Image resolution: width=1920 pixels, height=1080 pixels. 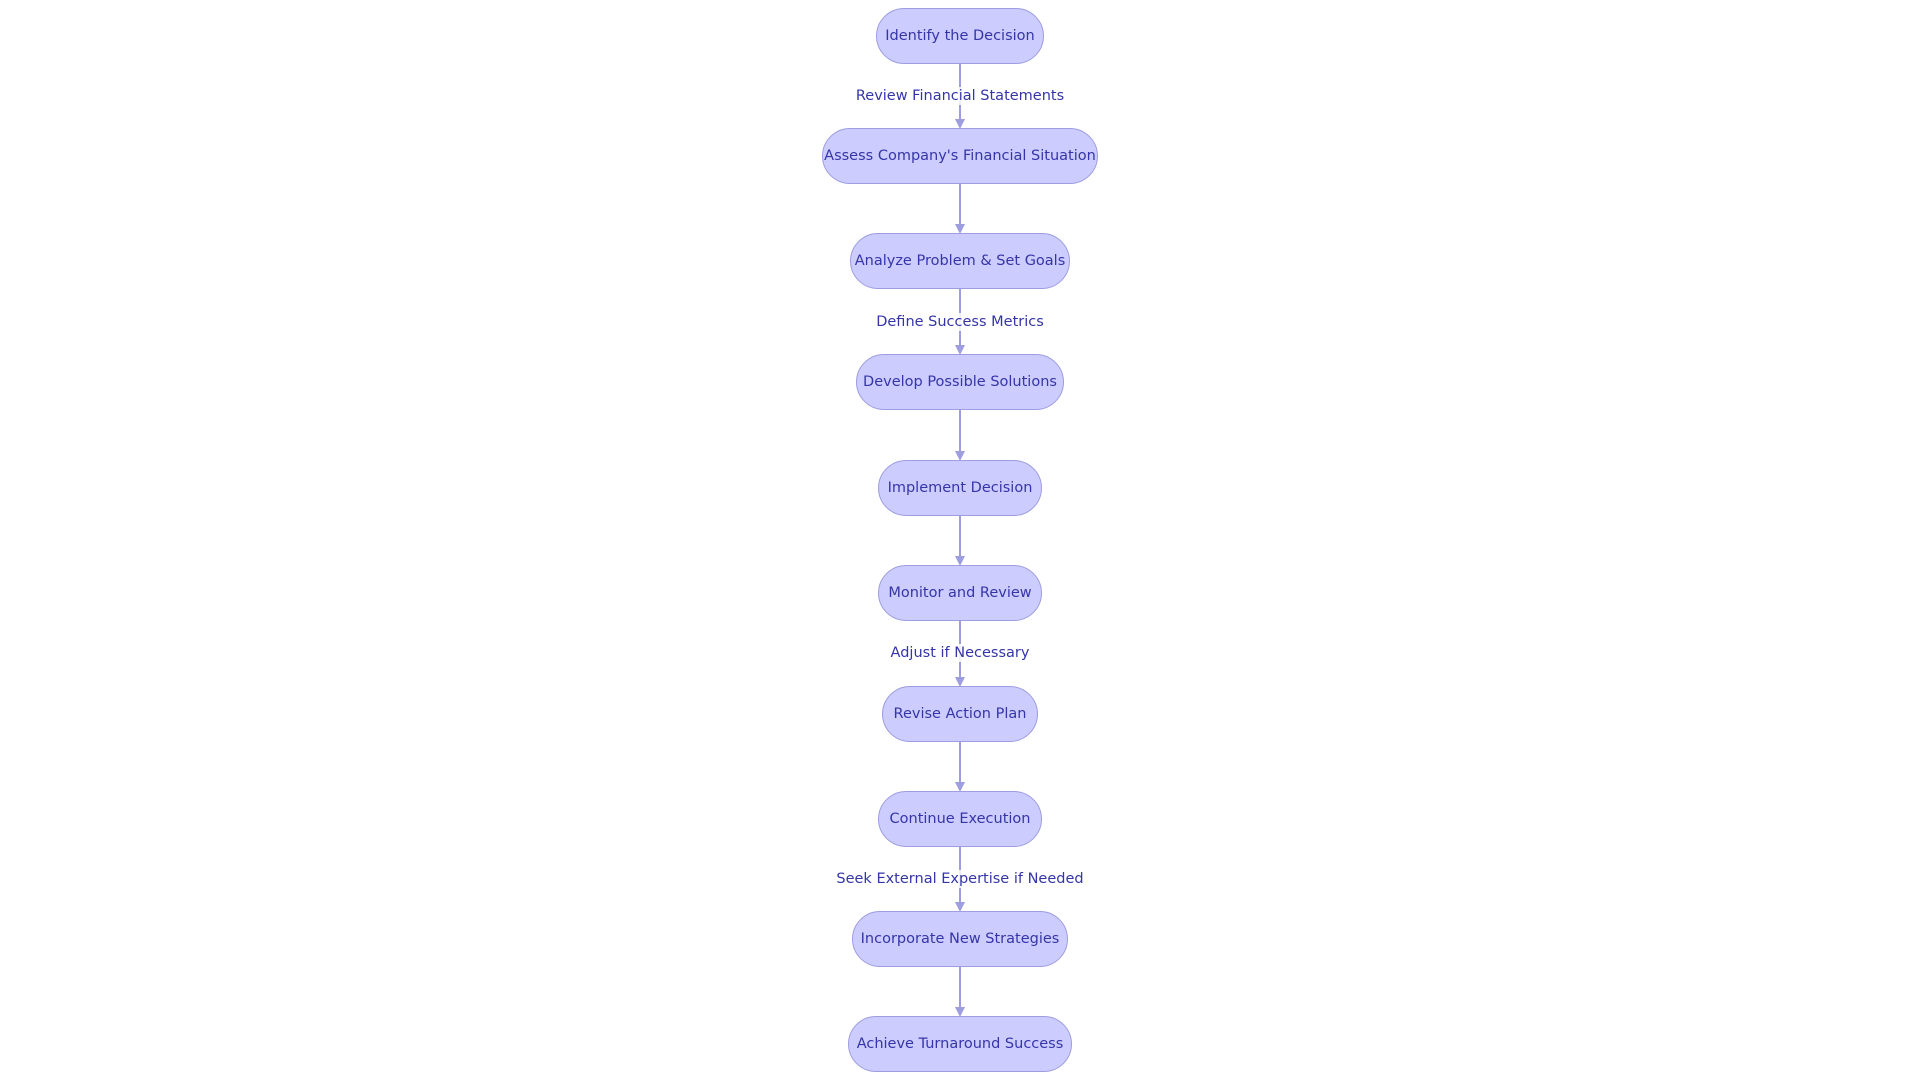 I want to click on node-continue-execution: Continue Execution, so click(x=960, y=819).